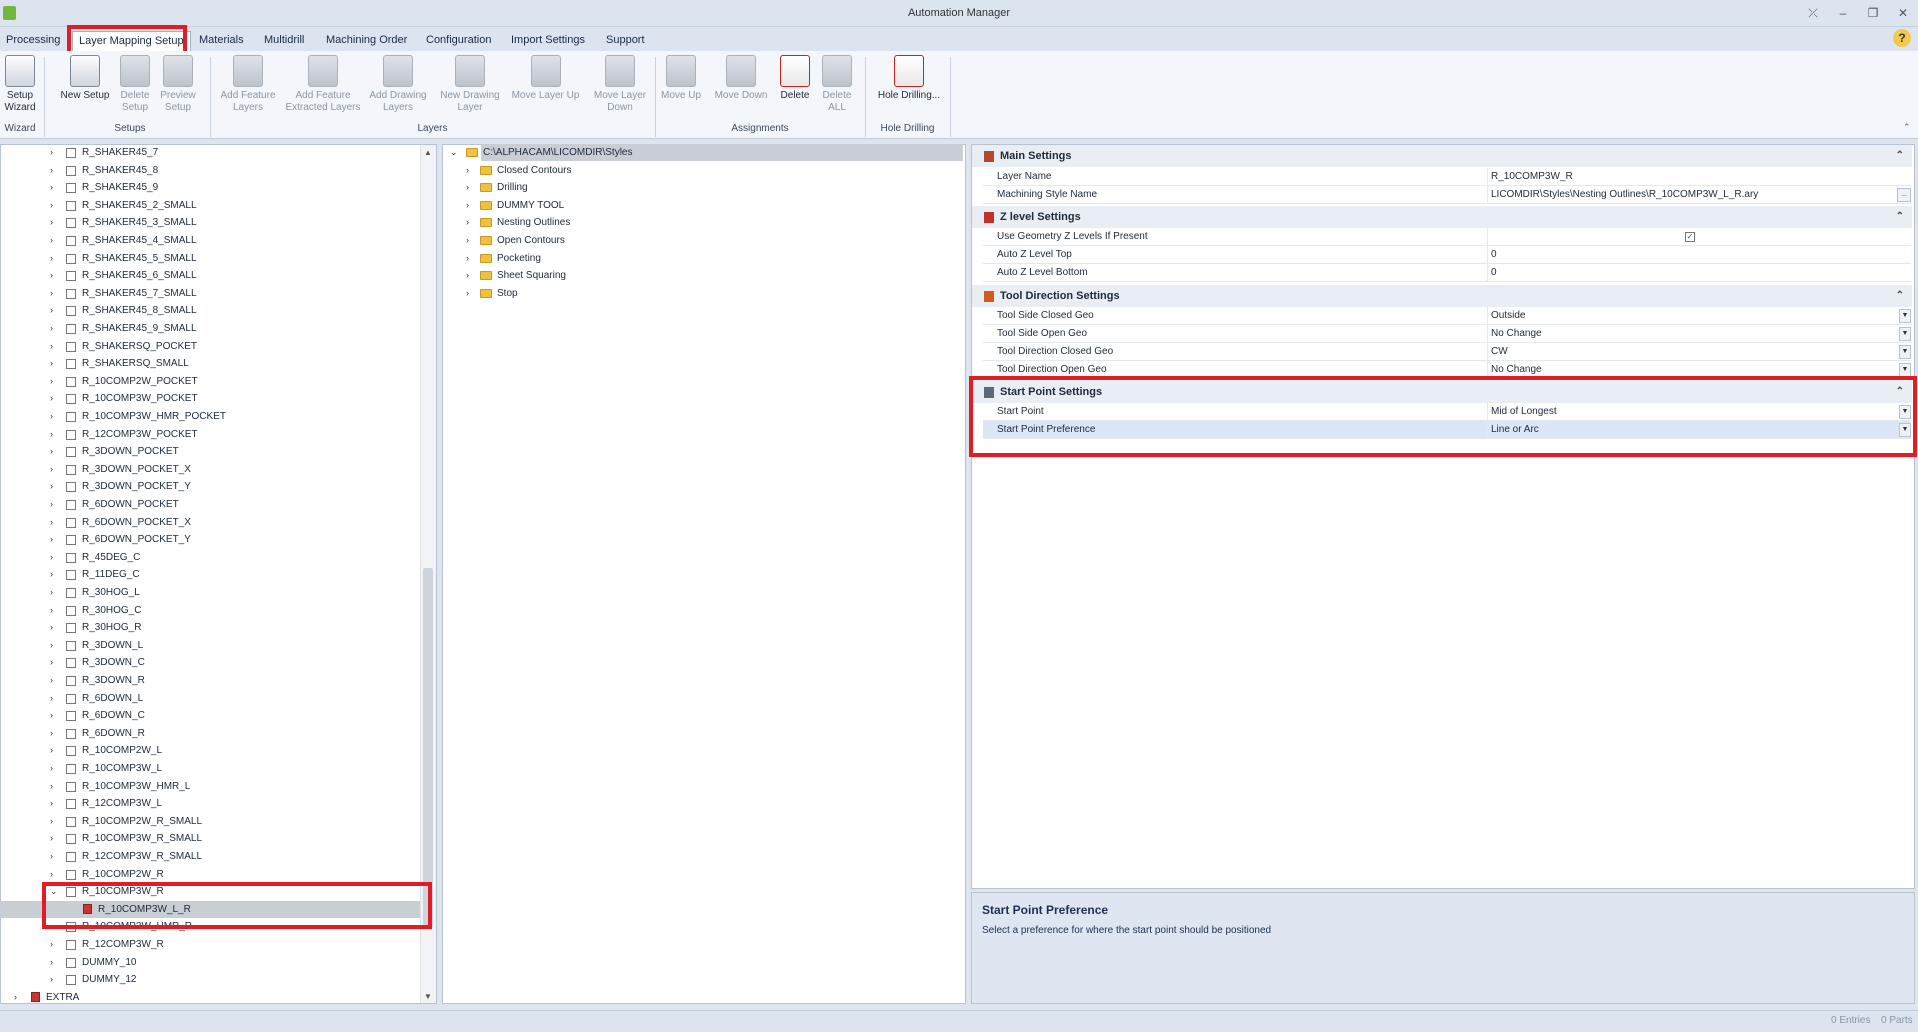  I want to click on tree-item: › R_12COMP3W_POCKET, so click(210, 435).